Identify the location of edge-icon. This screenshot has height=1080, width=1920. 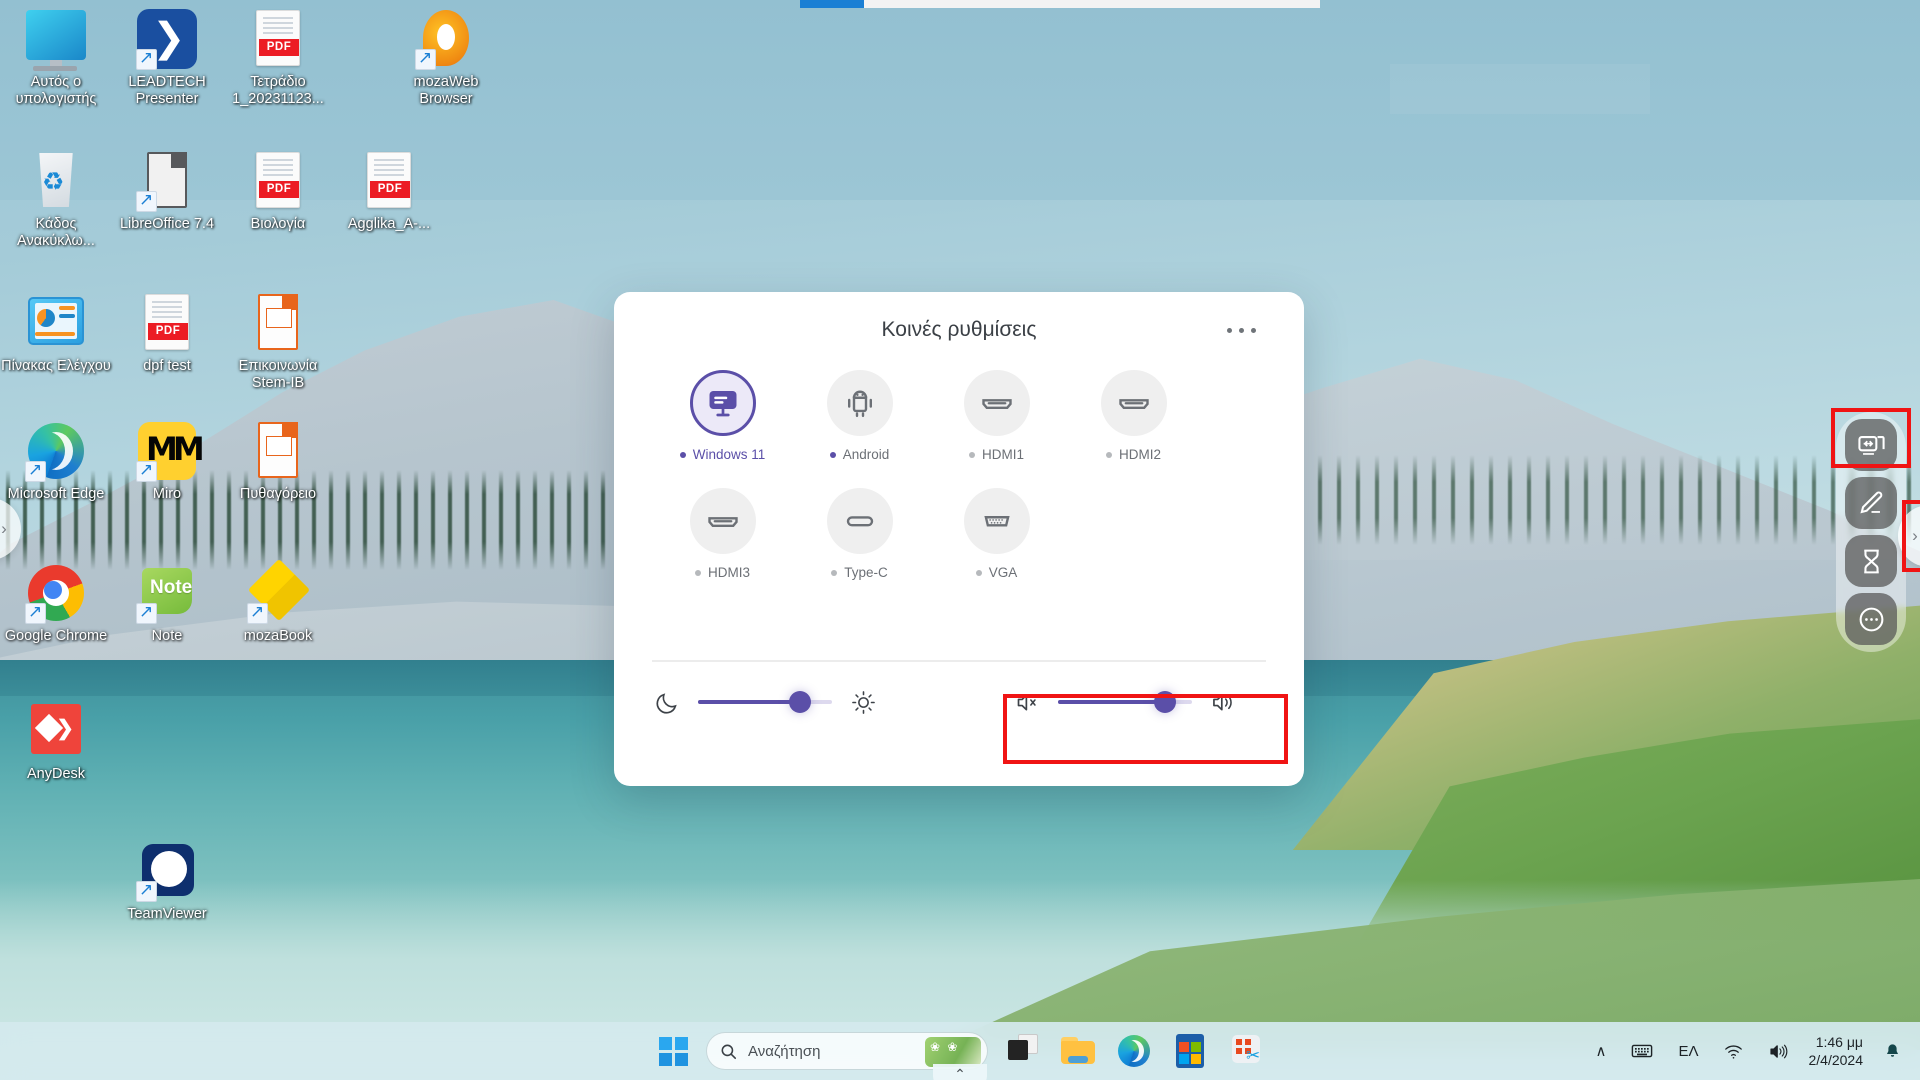
(1134, 1051).